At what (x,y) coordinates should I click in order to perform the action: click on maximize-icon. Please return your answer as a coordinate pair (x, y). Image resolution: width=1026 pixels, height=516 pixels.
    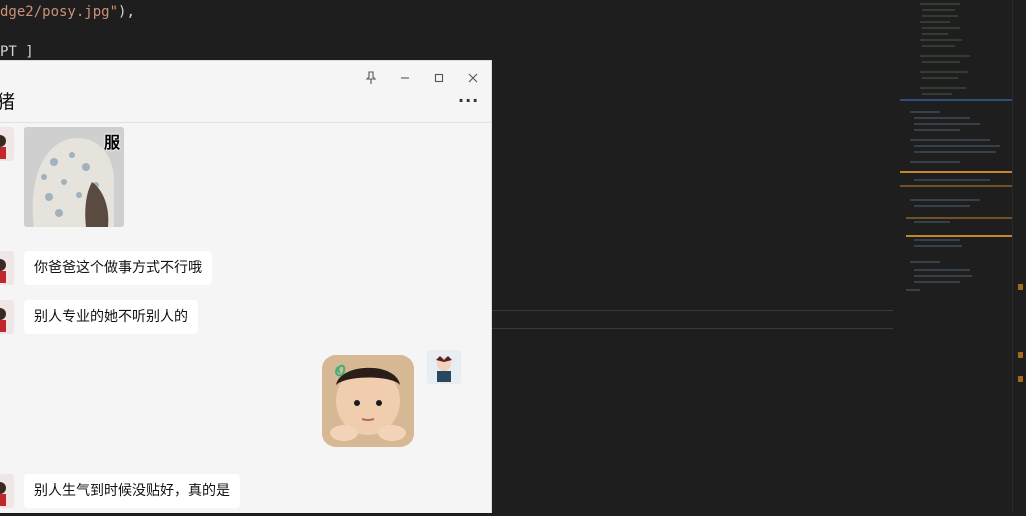
    Looking at the image, I should click on (439, 78).